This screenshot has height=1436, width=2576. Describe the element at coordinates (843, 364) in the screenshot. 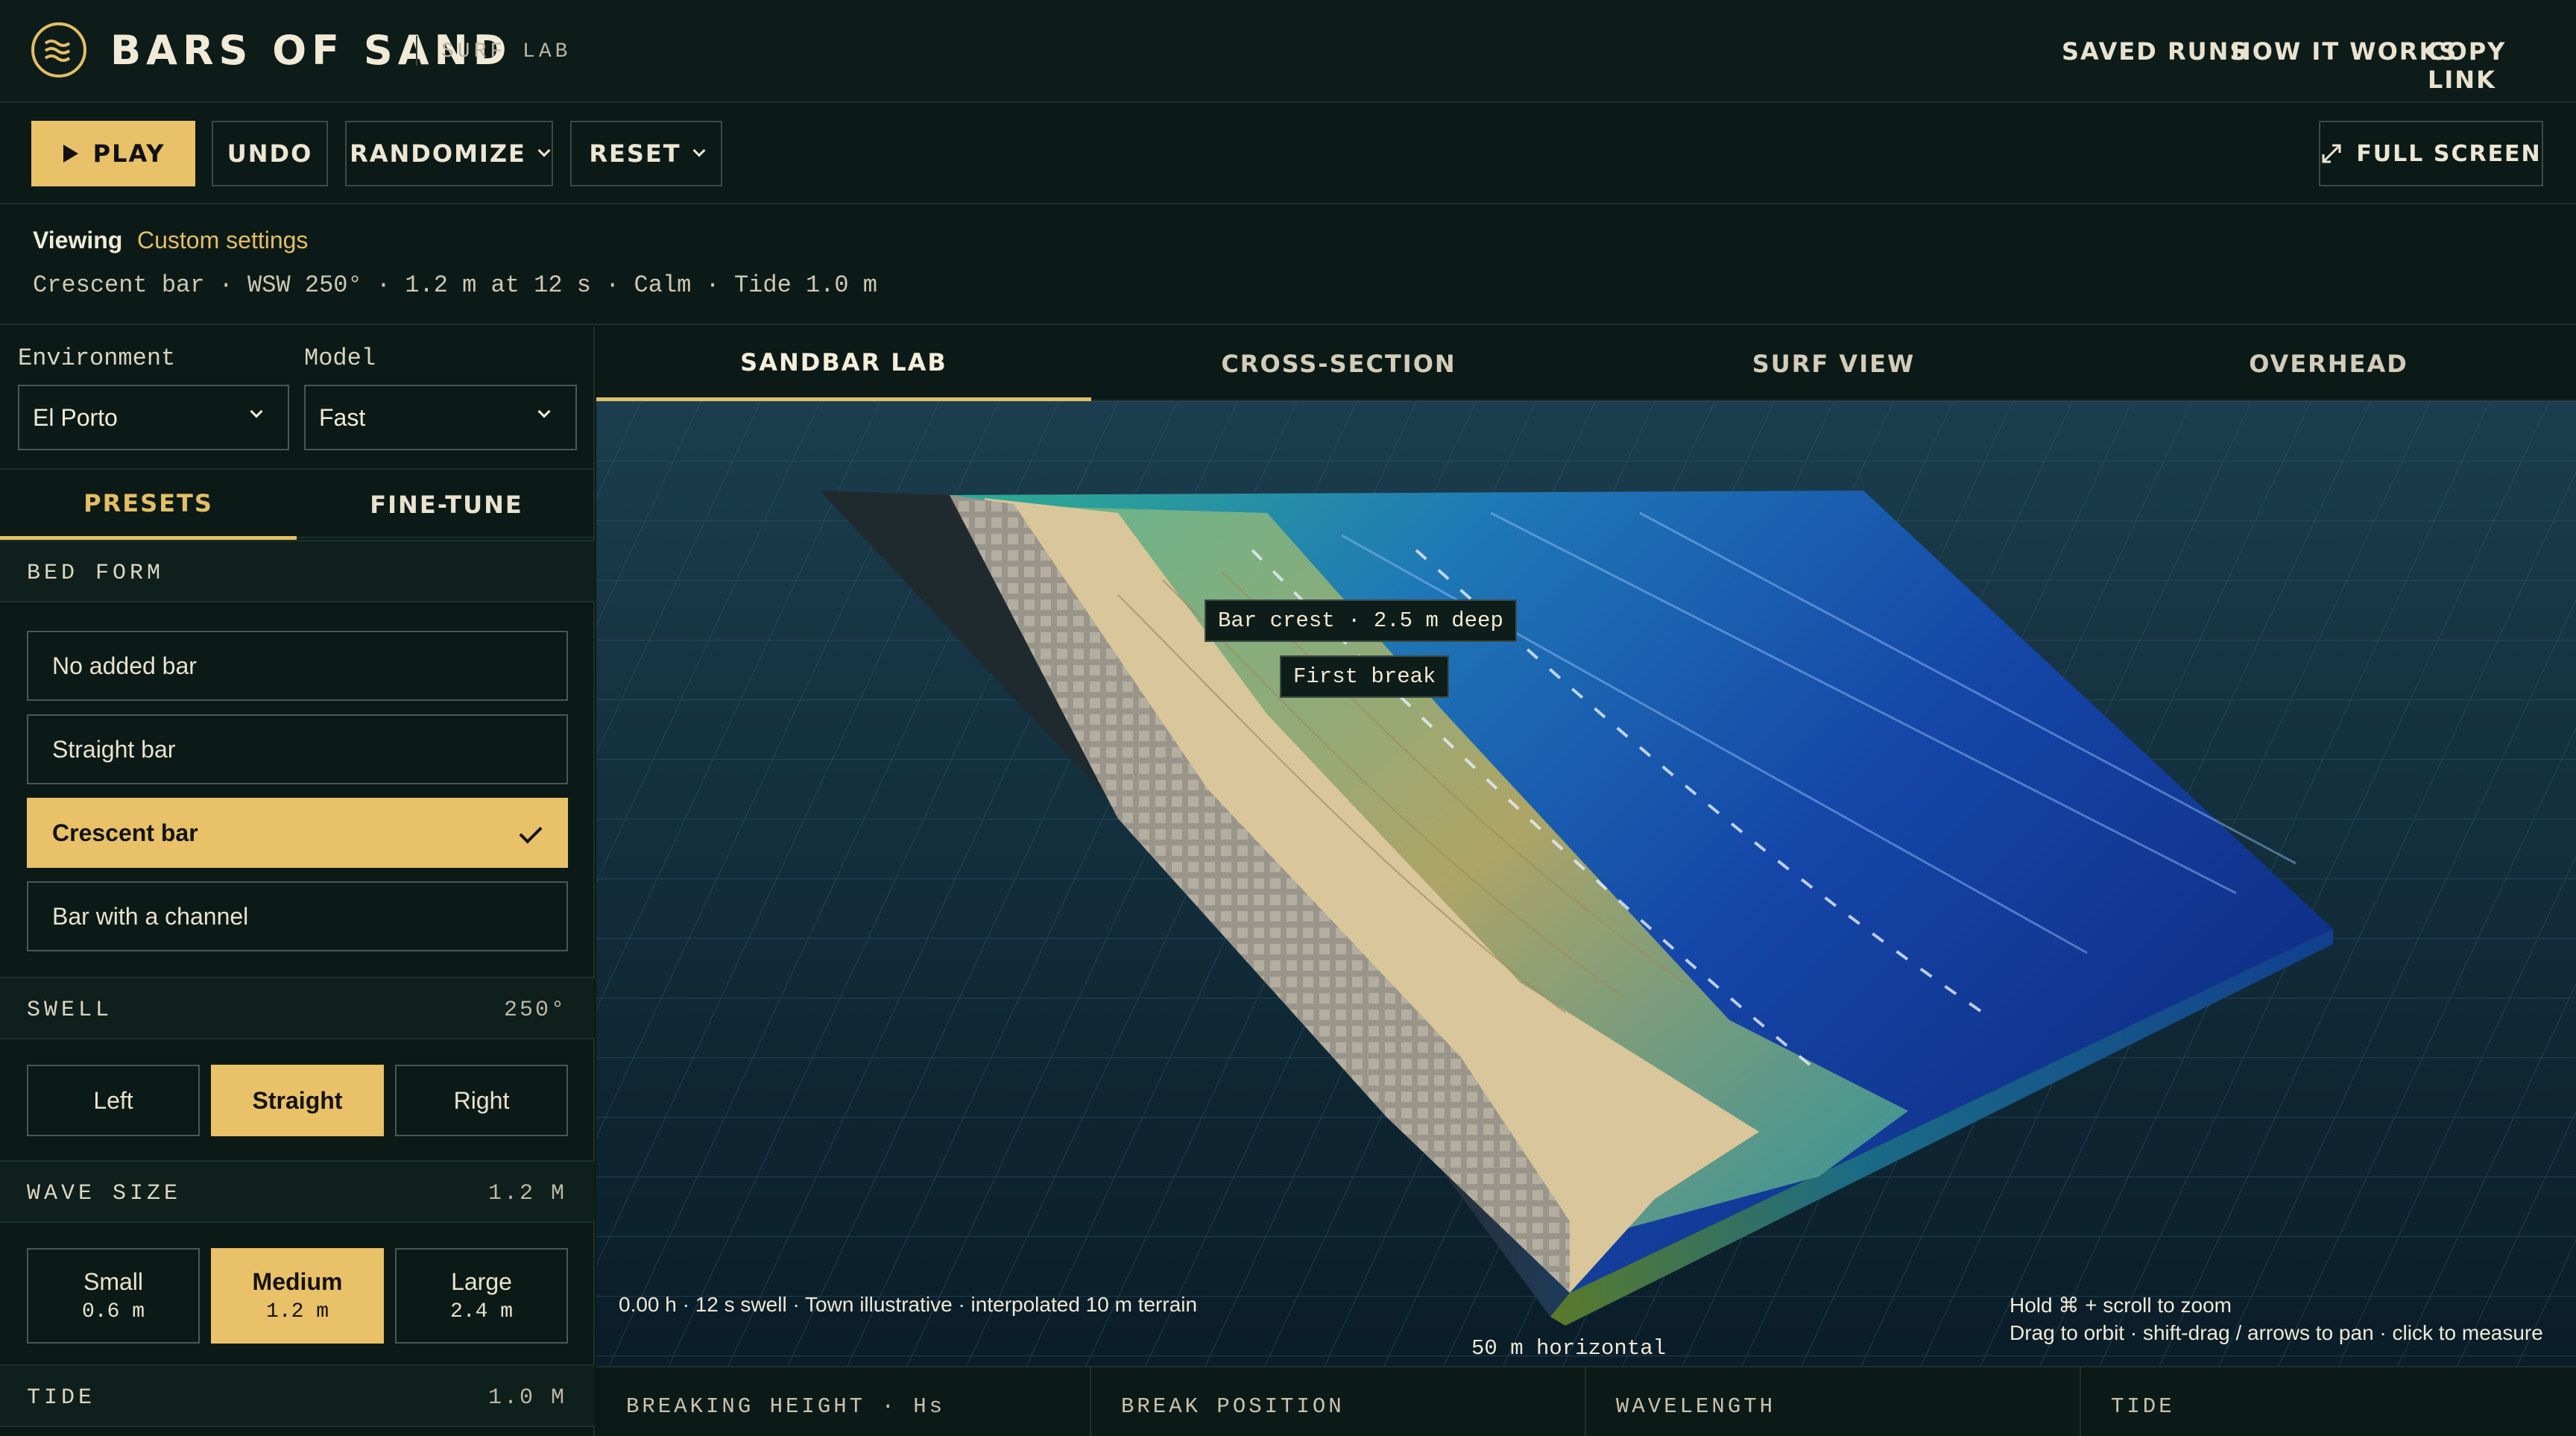

I see `tab-sandbar-lab: SANDBAR LAB` at that location.